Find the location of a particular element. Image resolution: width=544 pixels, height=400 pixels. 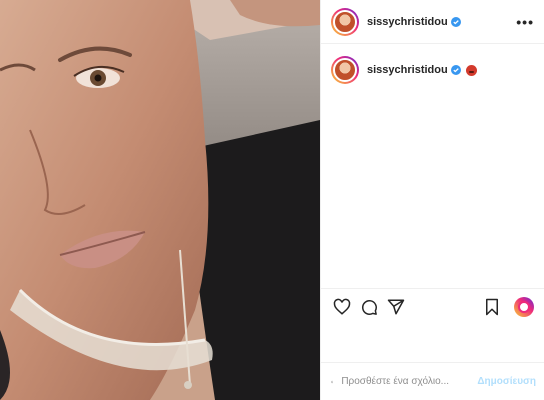

avatar is located at coordinates (345, 21).